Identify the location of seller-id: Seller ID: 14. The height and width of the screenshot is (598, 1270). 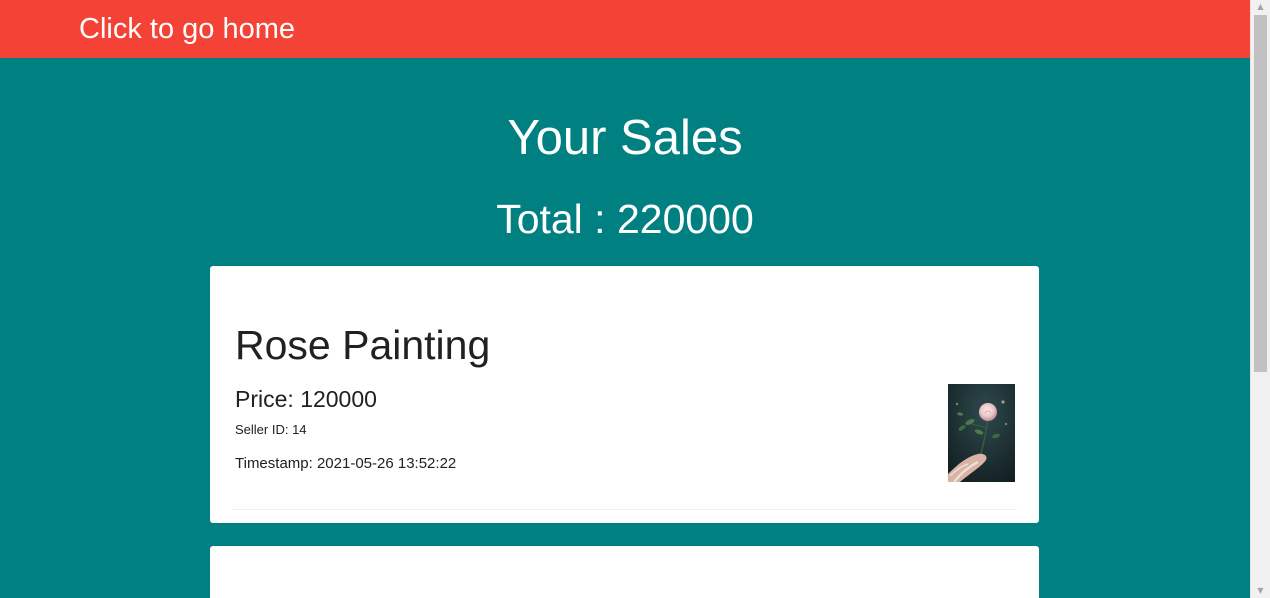
(271, 430).